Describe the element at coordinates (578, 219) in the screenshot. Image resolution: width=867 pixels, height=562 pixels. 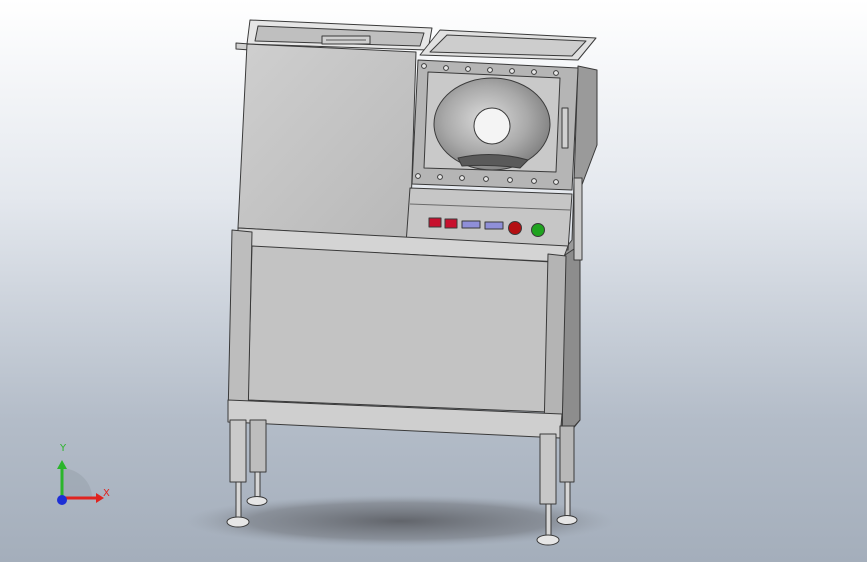
I see `side-hinge` at that location.